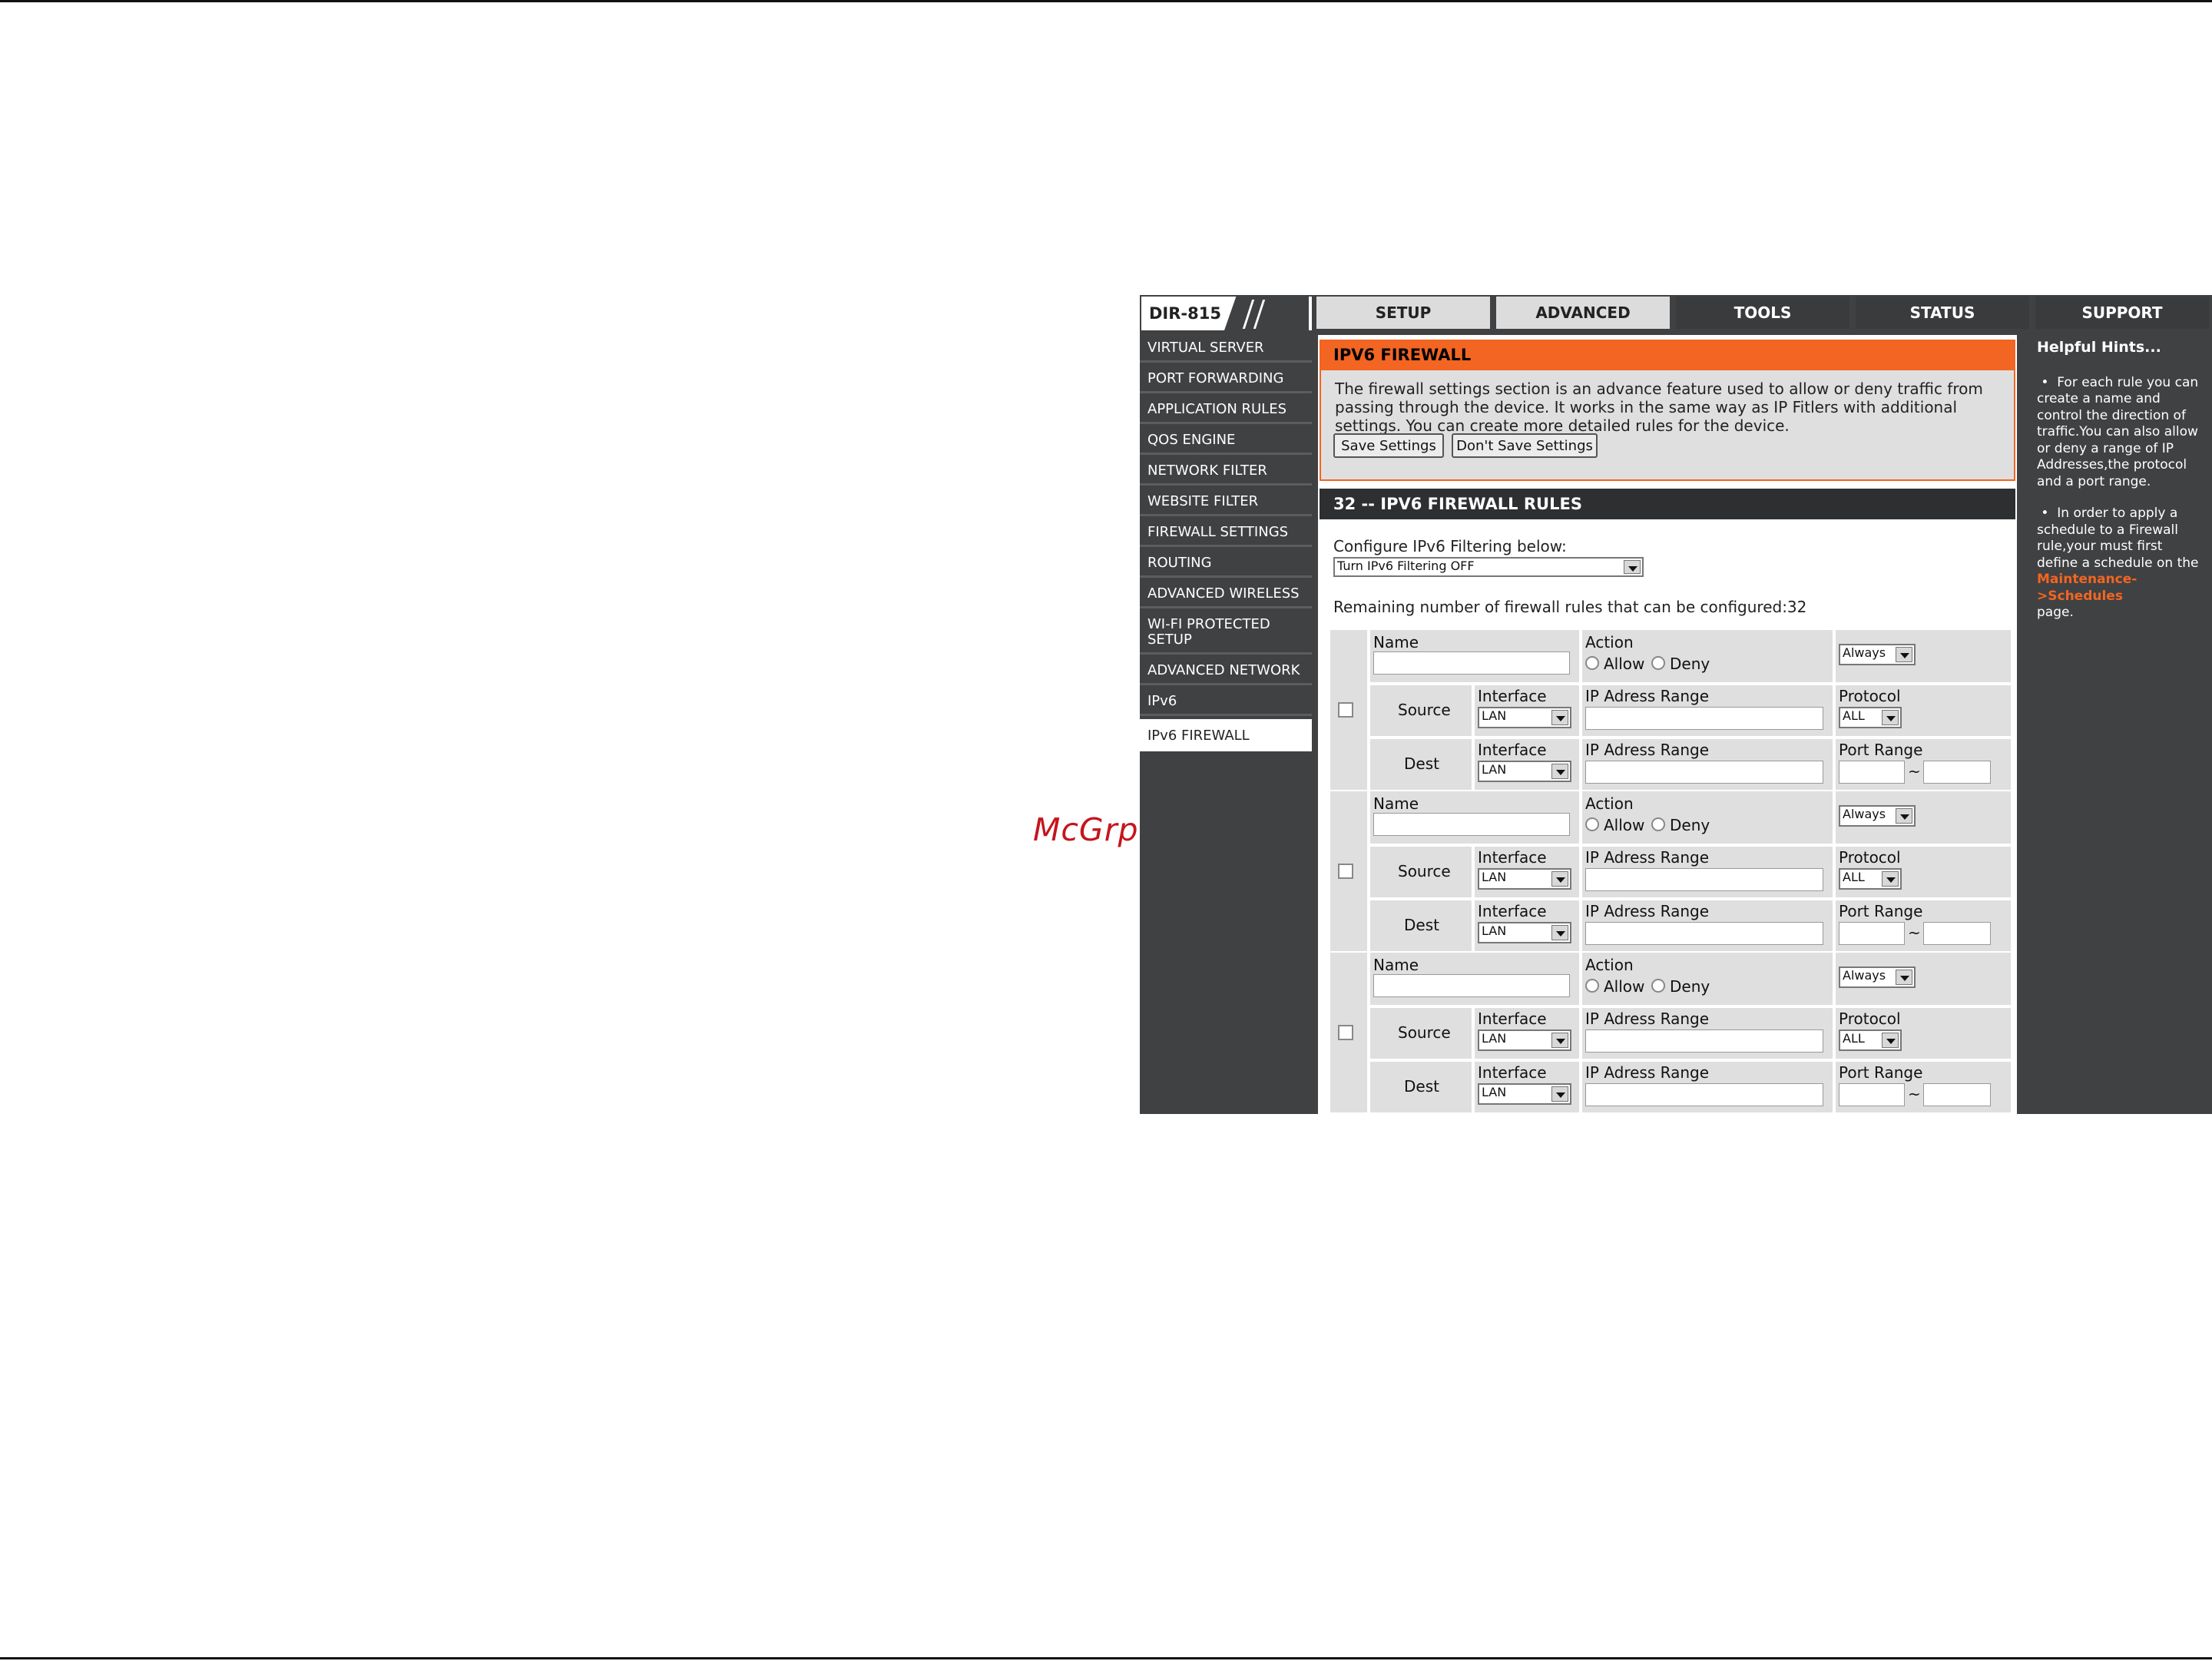  What do you see at coordinates (1226, 502) in the screenshot?
I see `sidebar-item-website-filter: WEBSITE FILTER` at bounding box center [1226, 502].